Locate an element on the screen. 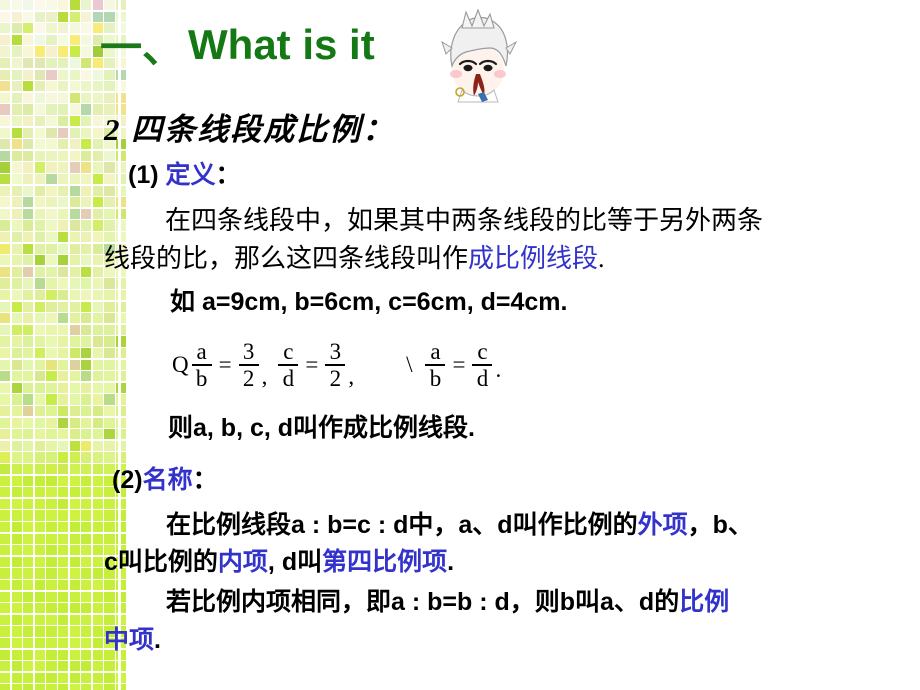 This screenshot has width=920, height=690. fraction-3-over-2-second: 3 2 is located at coordinates (335, 364).